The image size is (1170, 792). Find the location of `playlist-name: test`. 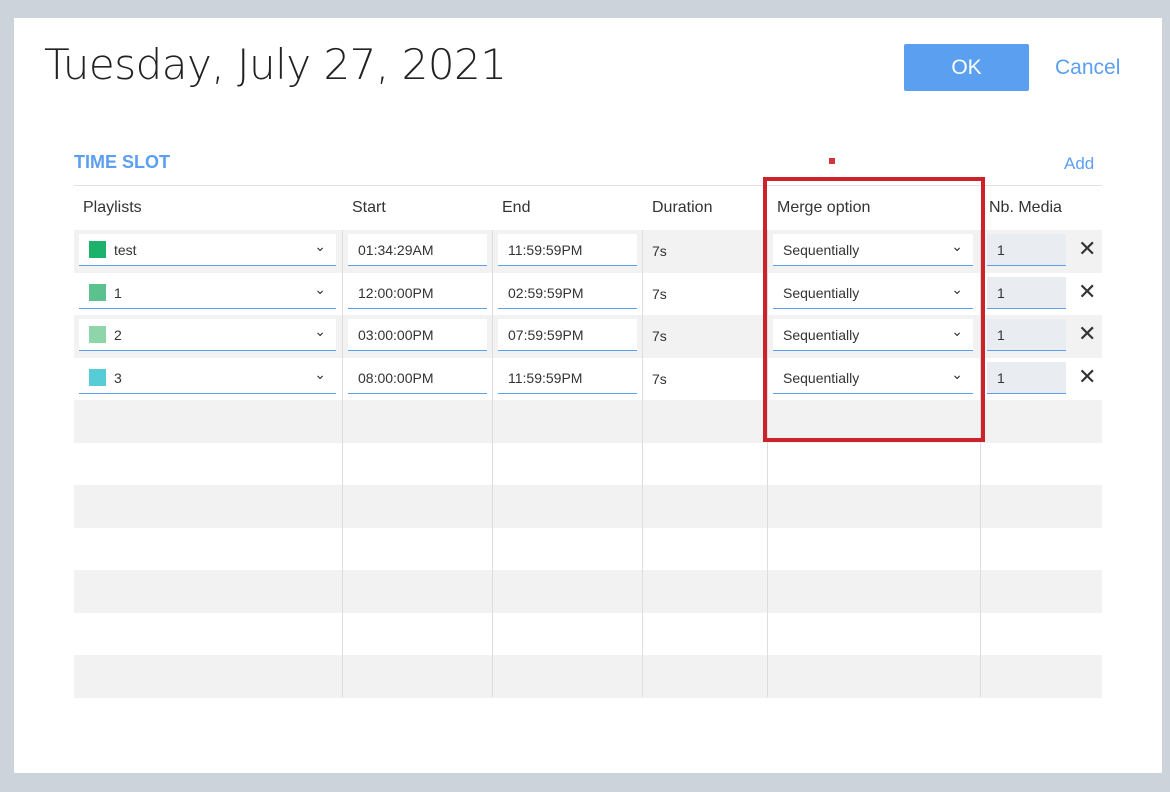

playlist-name: test is located at coordinates (125, 250).